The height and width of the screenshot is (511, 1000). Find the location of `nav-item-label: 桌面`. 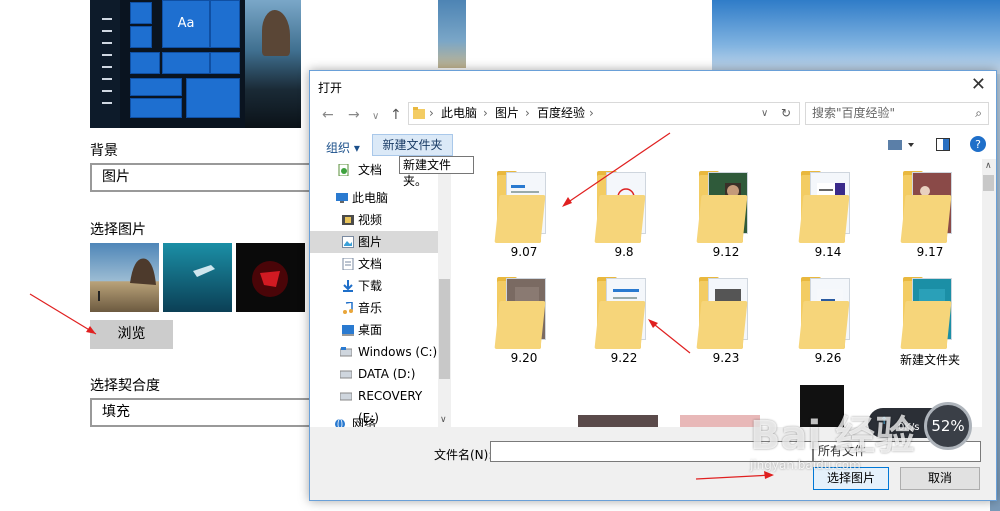

nav-item-label: 桌面 is located at coordinates (370, 330).